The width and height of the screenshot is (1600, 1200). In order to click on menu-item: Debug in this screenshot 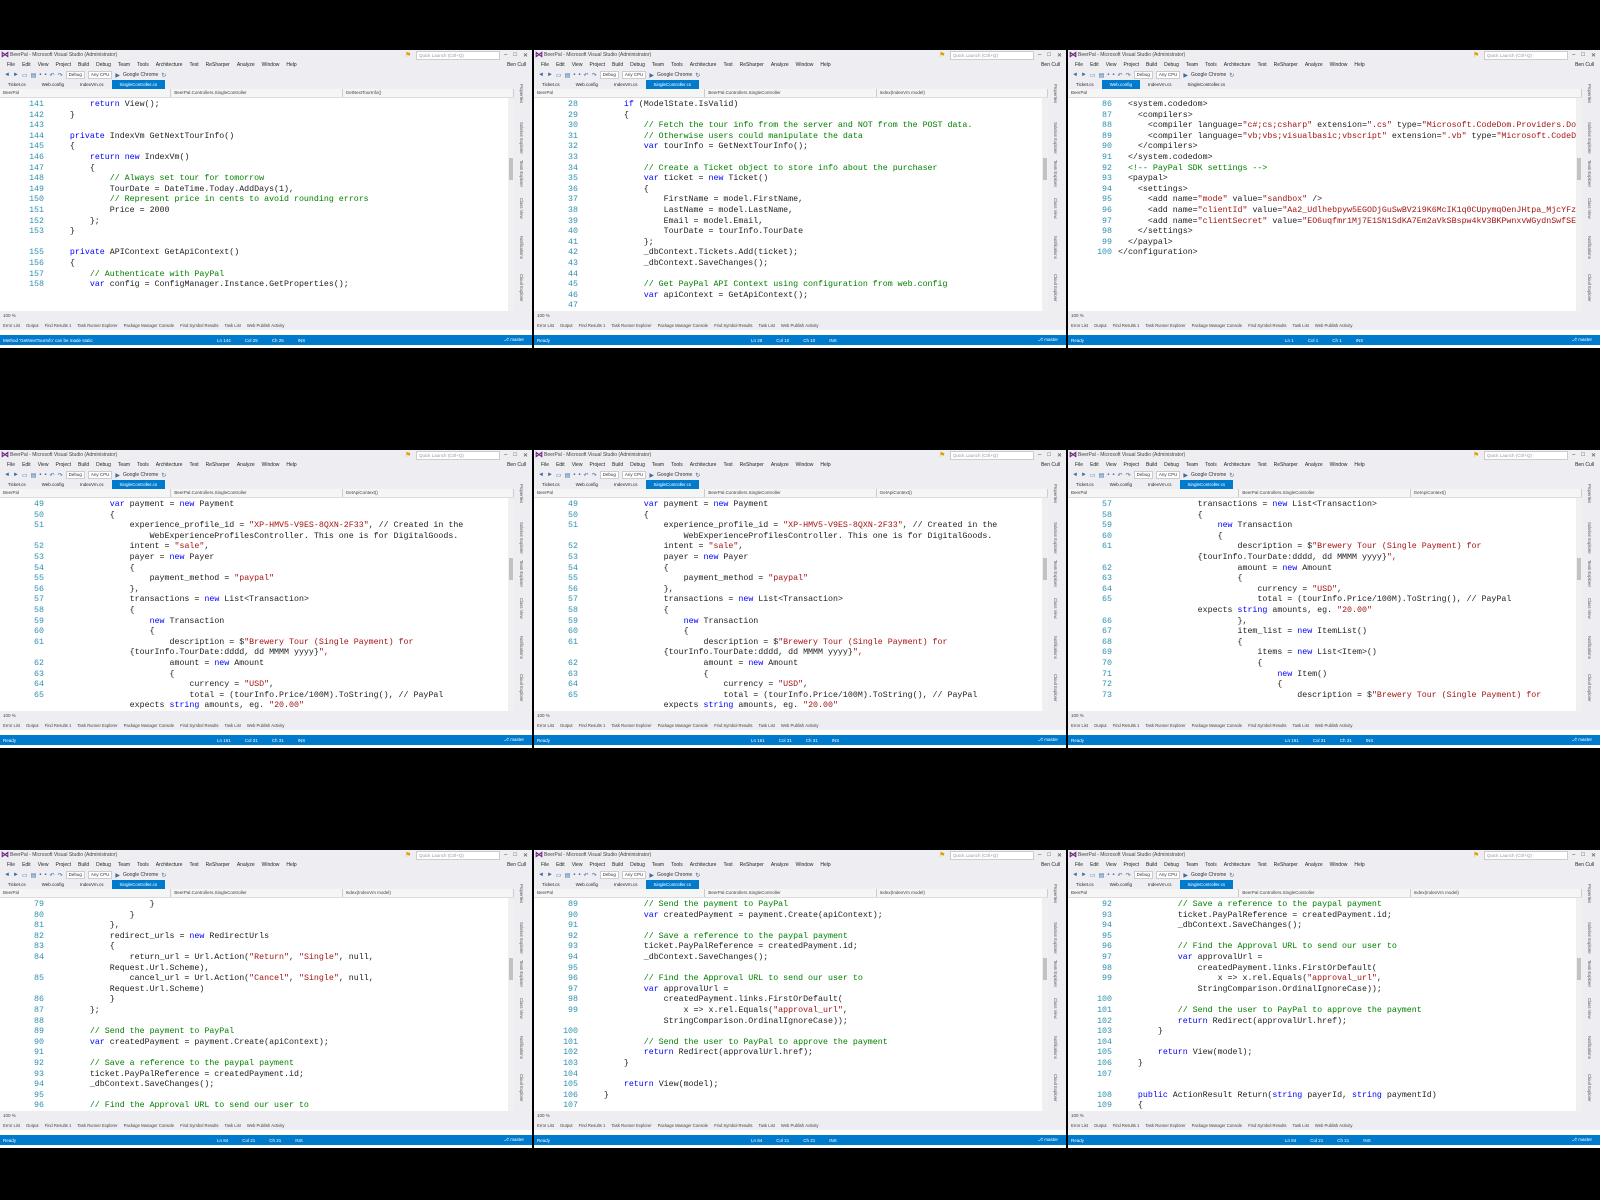, I will do `click(103, 865)`.